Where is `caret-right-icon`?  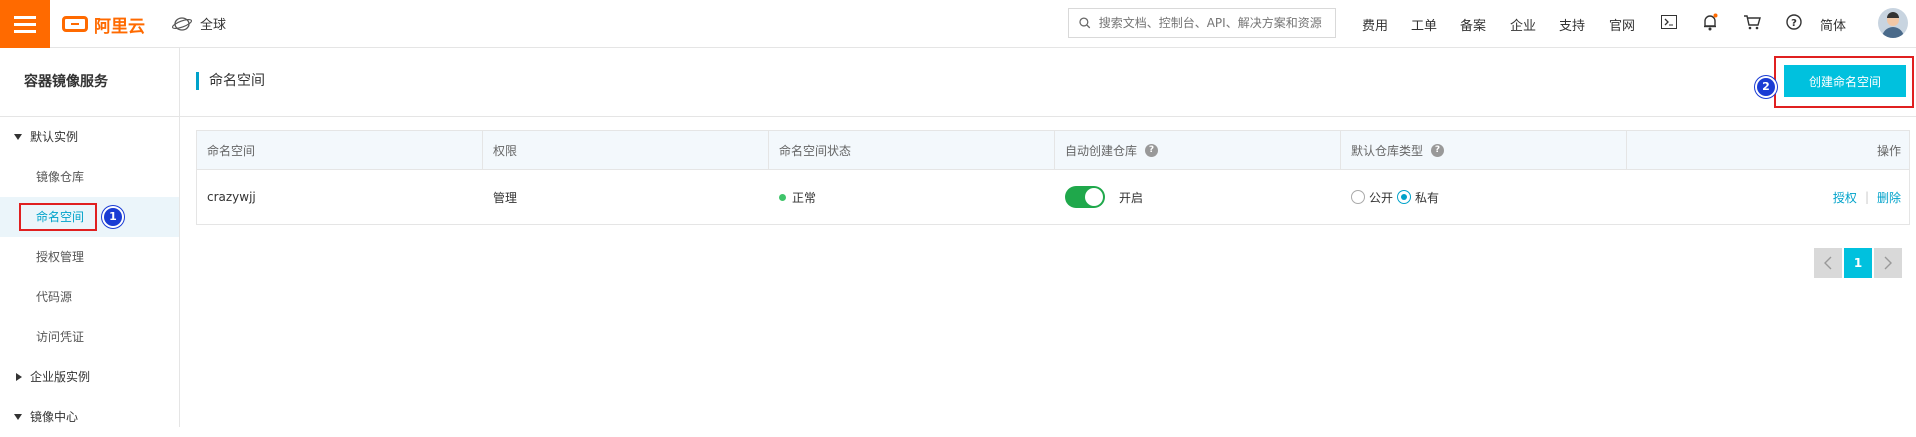
caret-right-icon is located at coordinates (19, 377).